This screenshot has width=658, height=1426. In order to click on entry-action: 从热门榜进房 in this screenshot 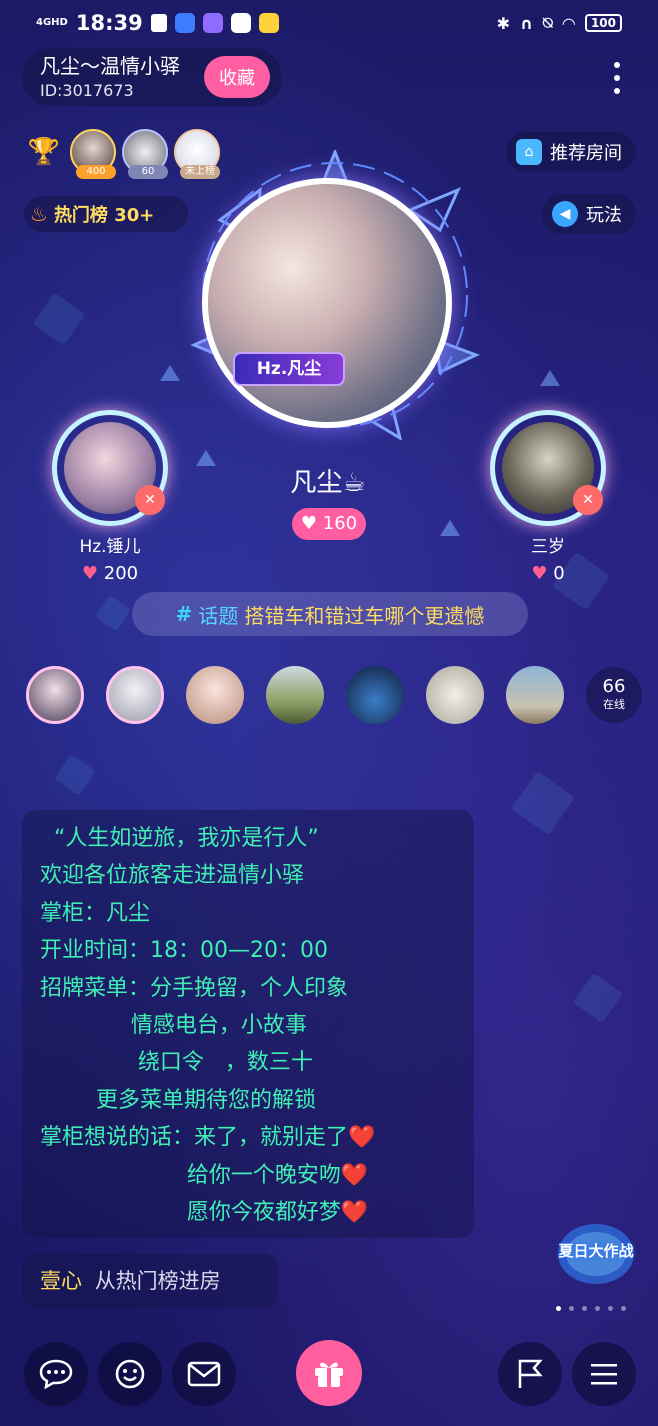, I will do `click(157, 1281)`.